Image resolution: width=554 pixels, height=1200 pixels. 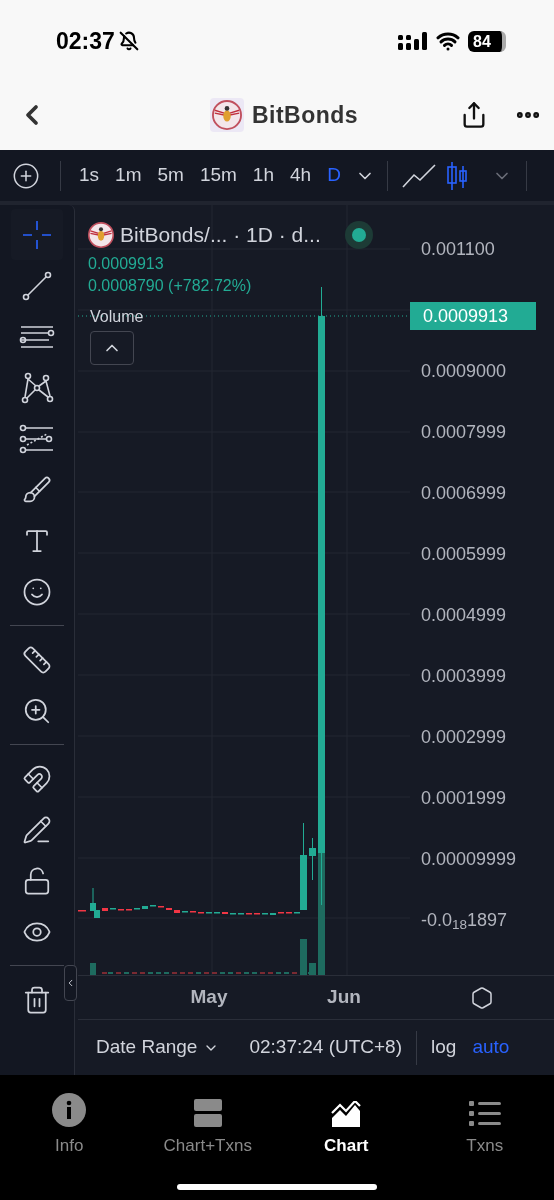 I want to click on area-chart-icon, so click(x=346, y=1114).